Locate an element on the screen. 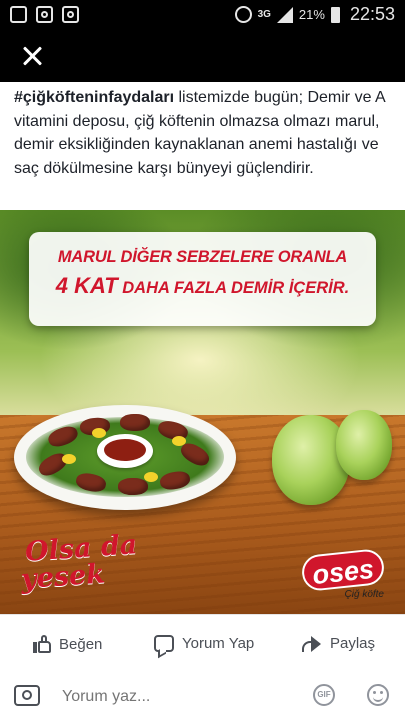 The image size is (405, 720). oses-logo: oses Çiğ köfte is located at coordinates (343, 573).